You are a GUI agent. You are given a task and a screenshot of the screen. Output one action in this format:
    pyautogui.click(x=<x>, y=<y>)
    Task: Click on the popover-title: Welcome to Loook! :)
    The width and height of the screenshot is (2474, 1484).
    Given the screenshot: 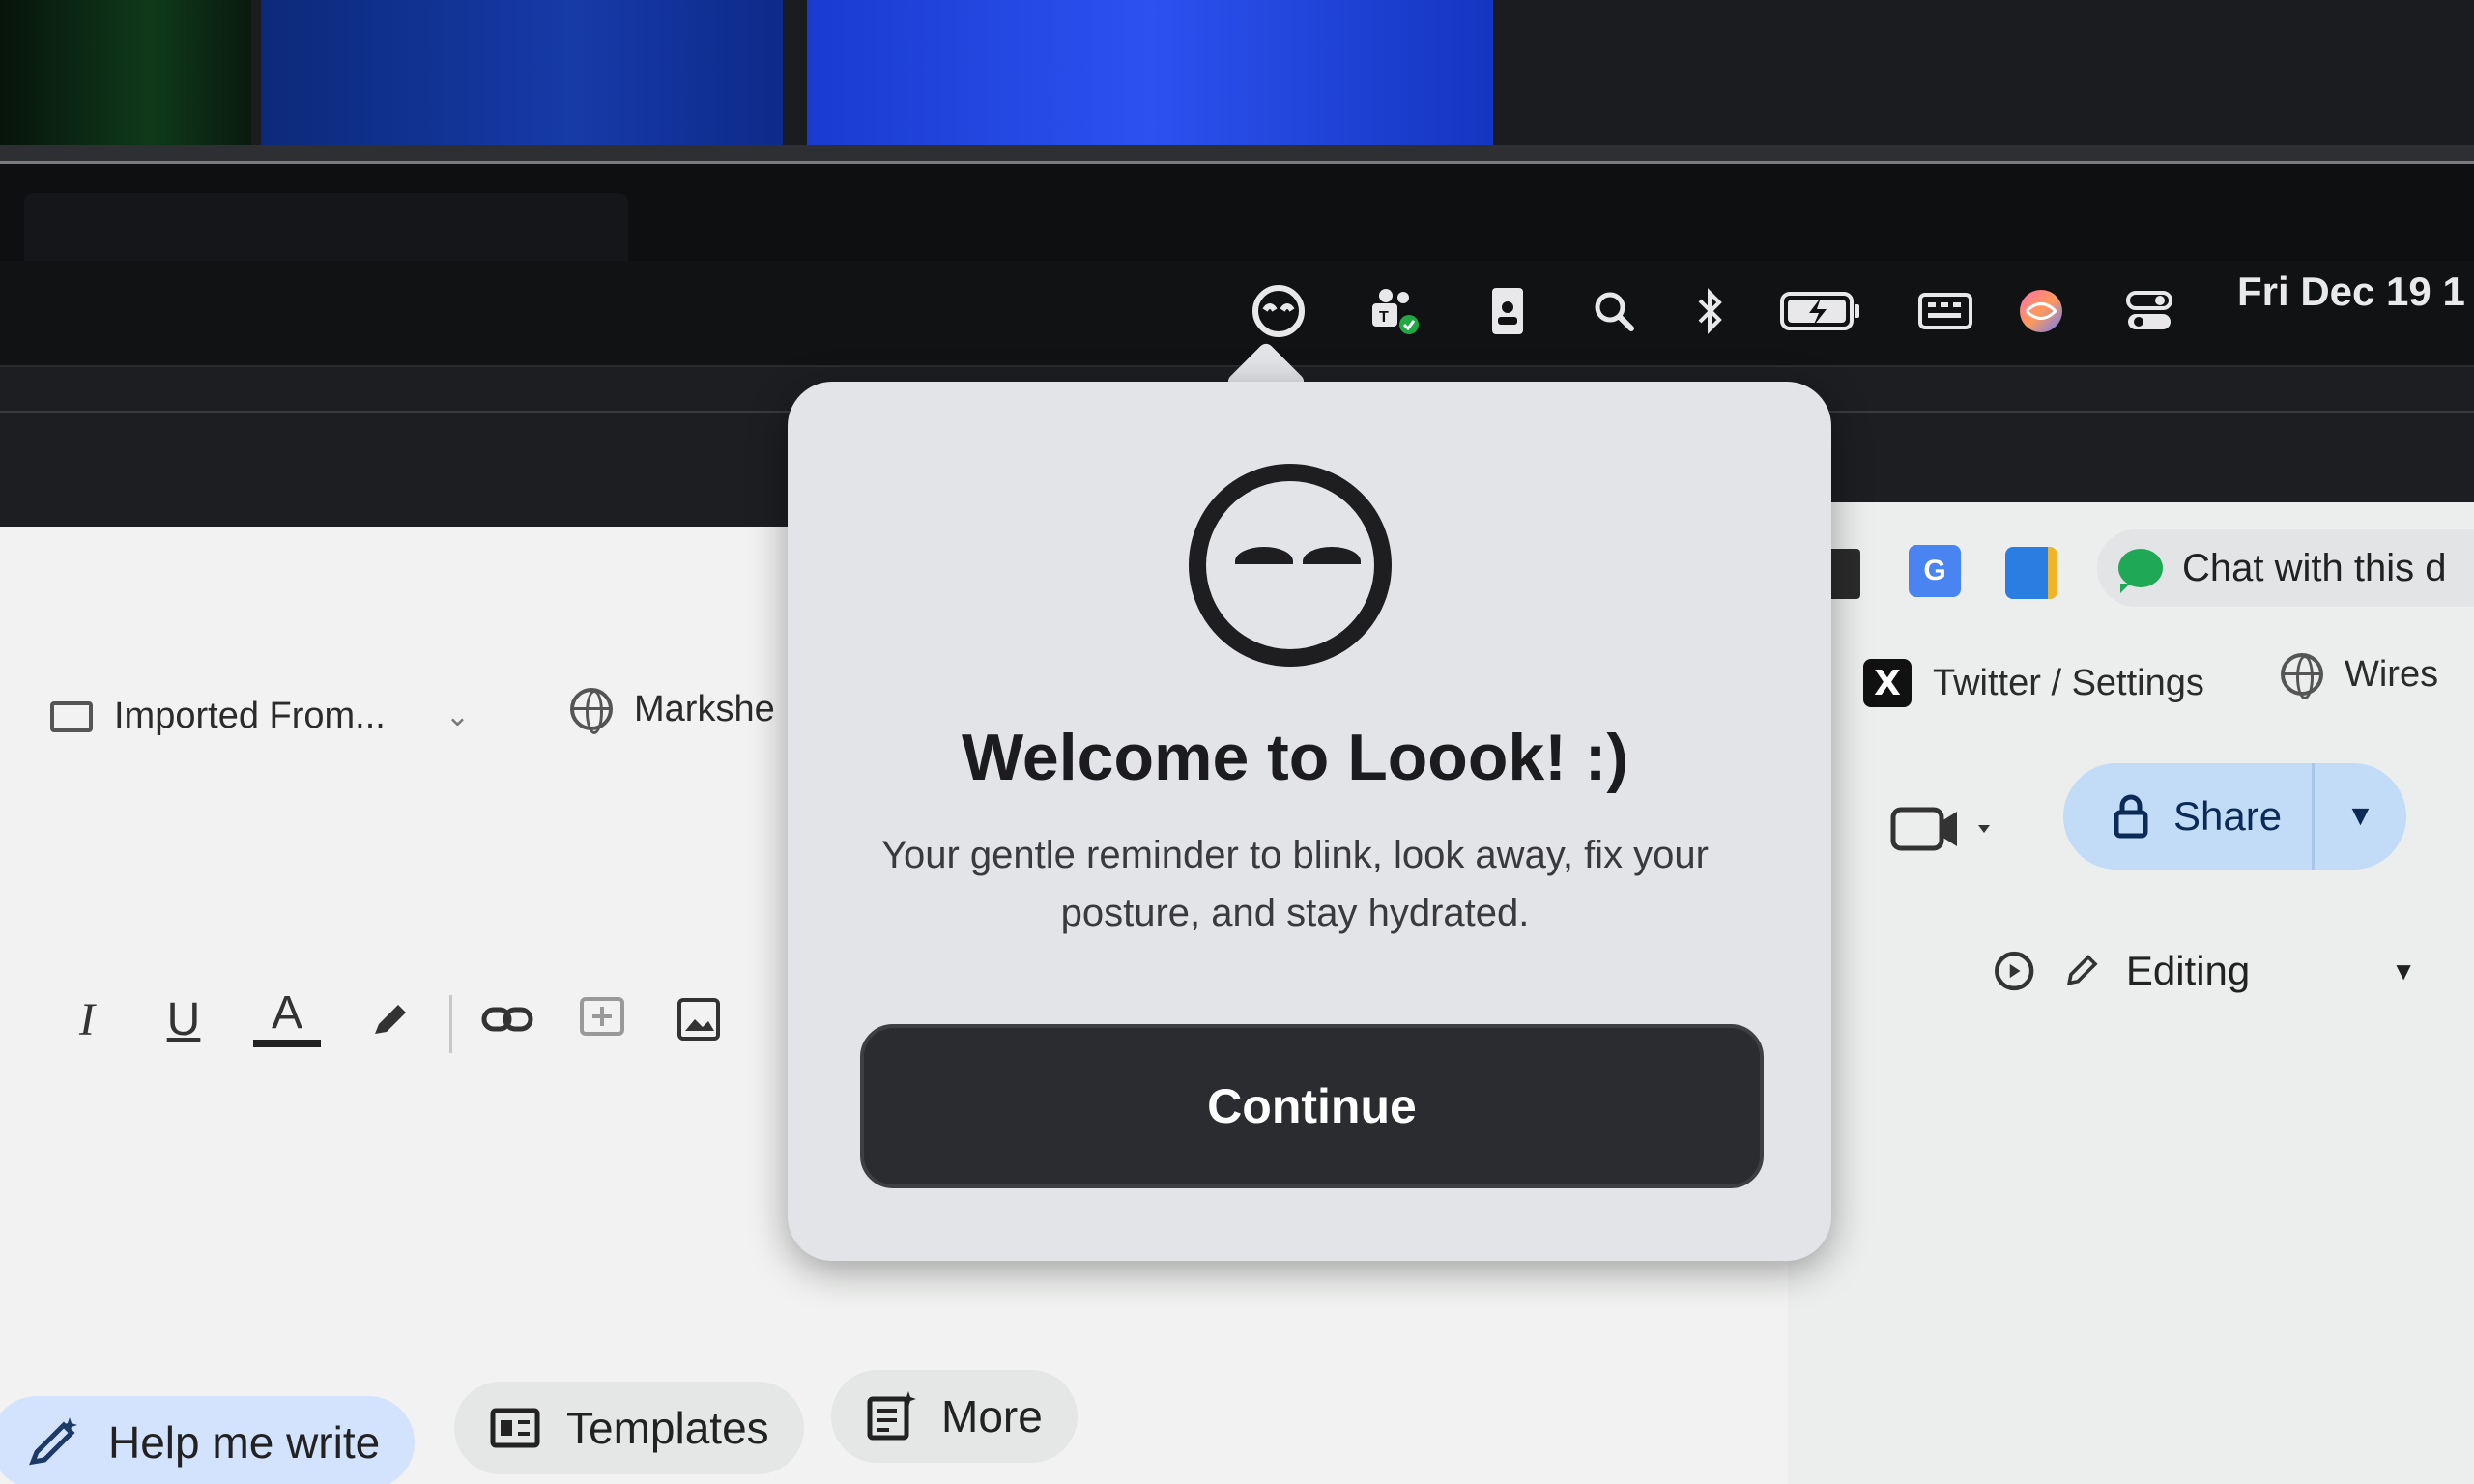 What is the action you would take?
    pyautogui.click(x=1295, y=758)
    